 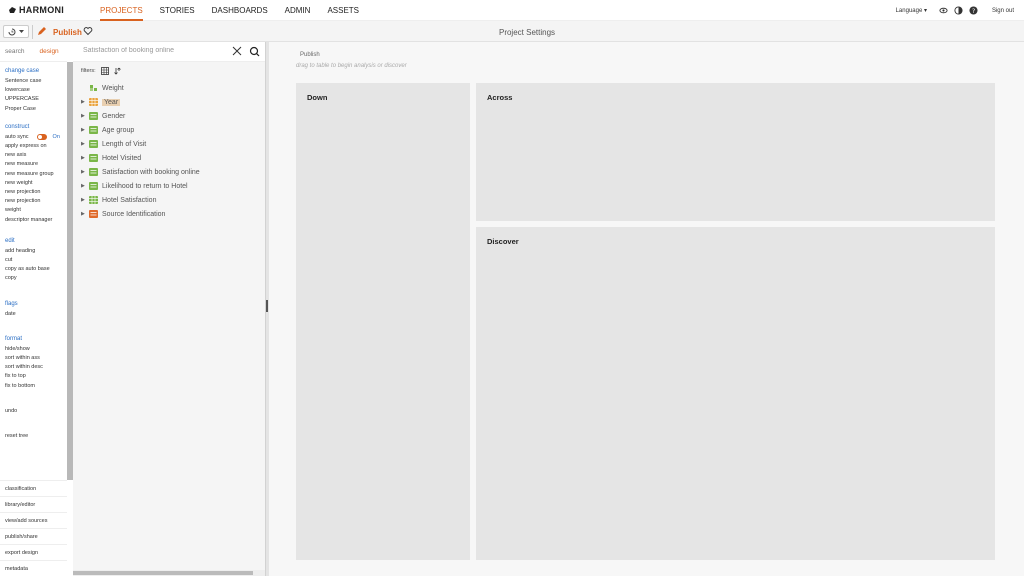 I want to click on toggle-switch, so click(x=41, y=137).